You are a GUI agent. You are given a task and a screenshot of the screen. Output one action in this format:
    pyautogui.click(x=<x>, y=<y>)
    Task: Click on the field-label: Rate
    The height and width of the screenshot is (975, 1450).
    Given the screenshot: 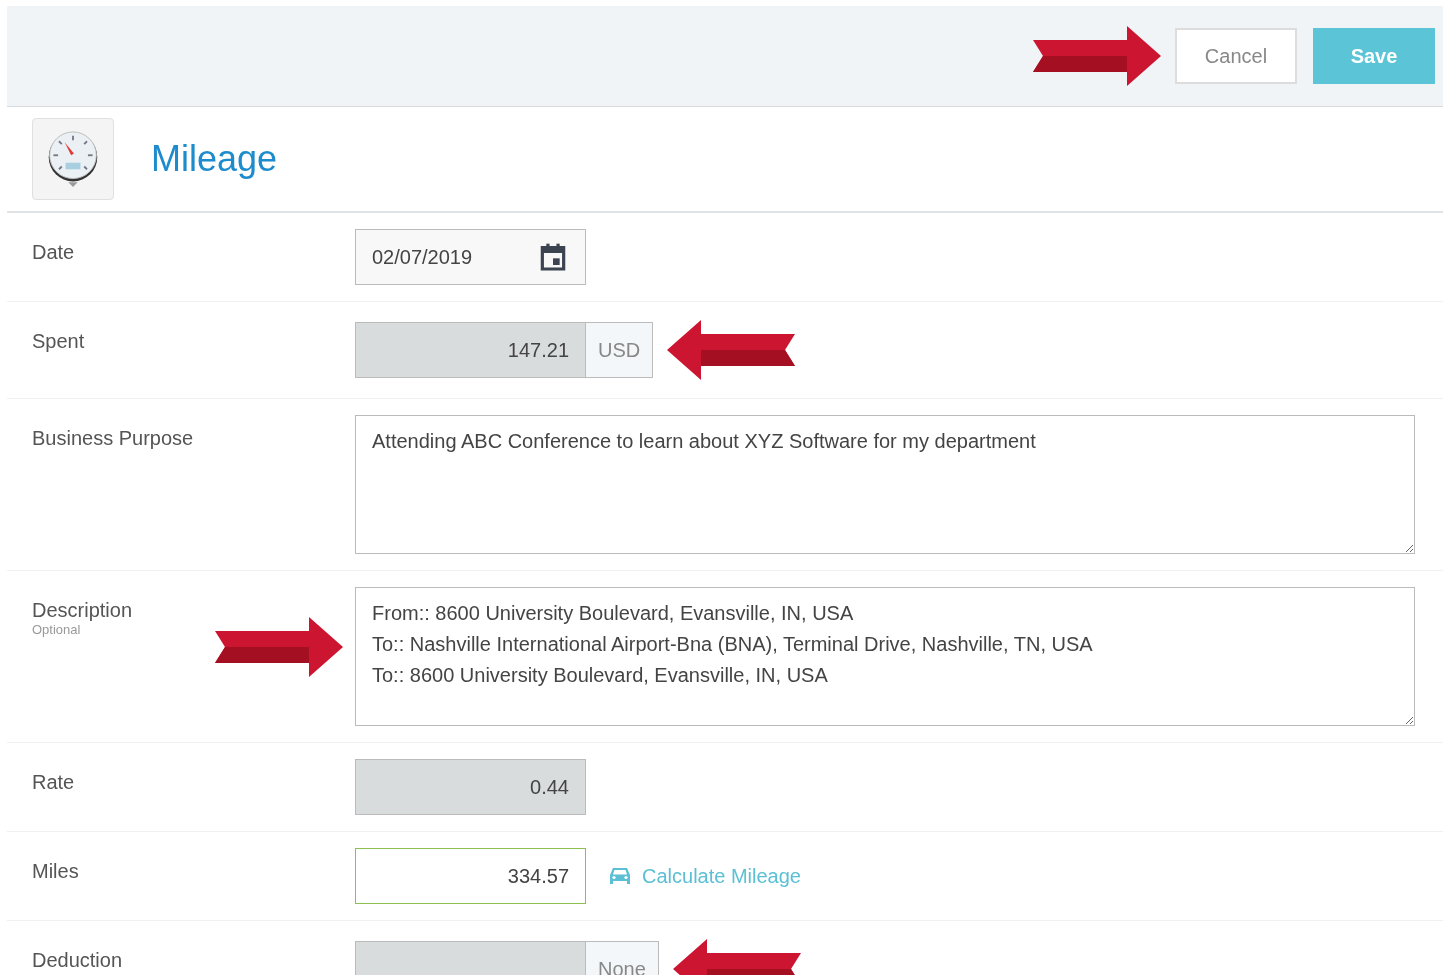 What is the action you would take?
    pyautogui.click(x=53, y=782)
    